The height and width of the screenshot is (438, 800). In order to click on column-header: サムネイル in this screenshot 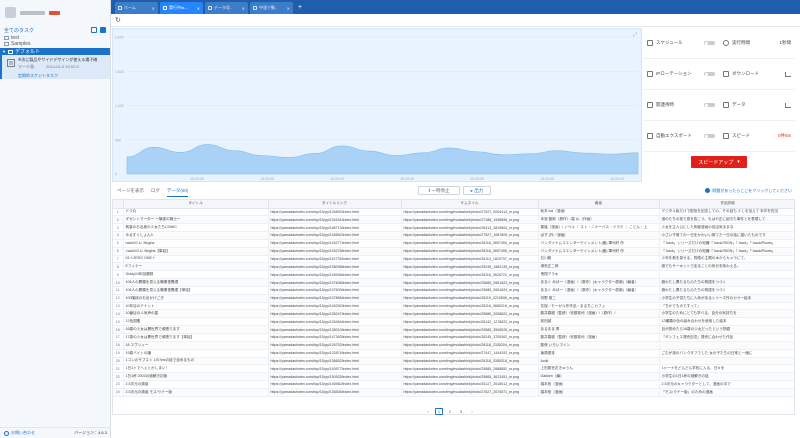, I will do `click(470, 204)`.